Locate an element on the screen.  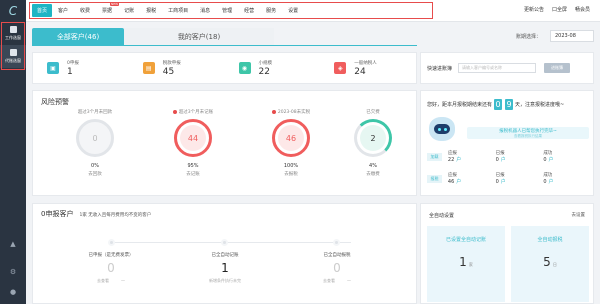
go-settings-link: 去设置 is located at coordinates (579, 215).